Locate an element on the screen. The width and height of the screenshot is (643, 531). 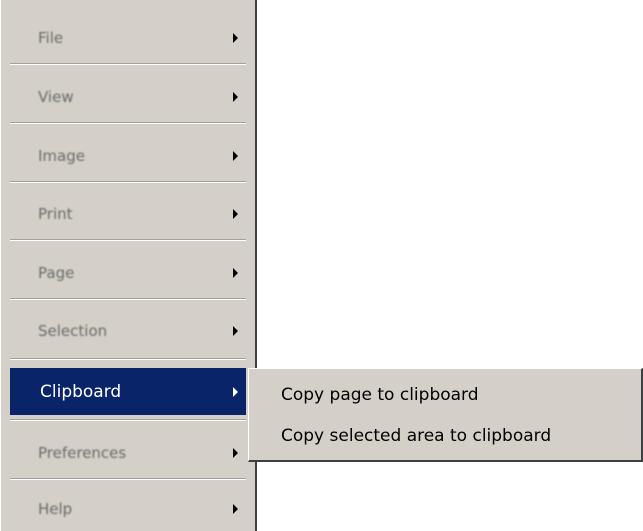
submenu-item-label: Copy page to clipboard is located at coordinates (380, 395).